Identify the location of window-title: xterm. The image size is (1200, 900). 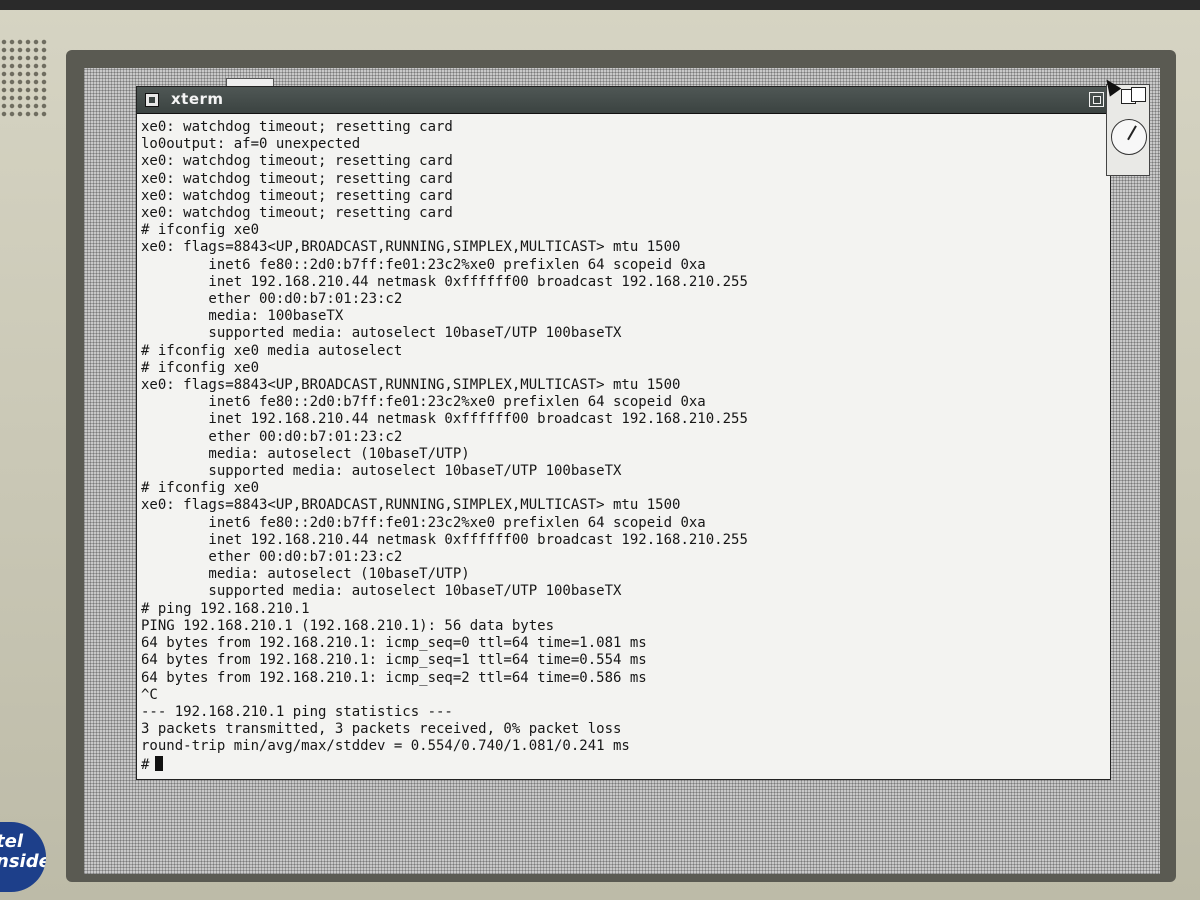
(197, 99).